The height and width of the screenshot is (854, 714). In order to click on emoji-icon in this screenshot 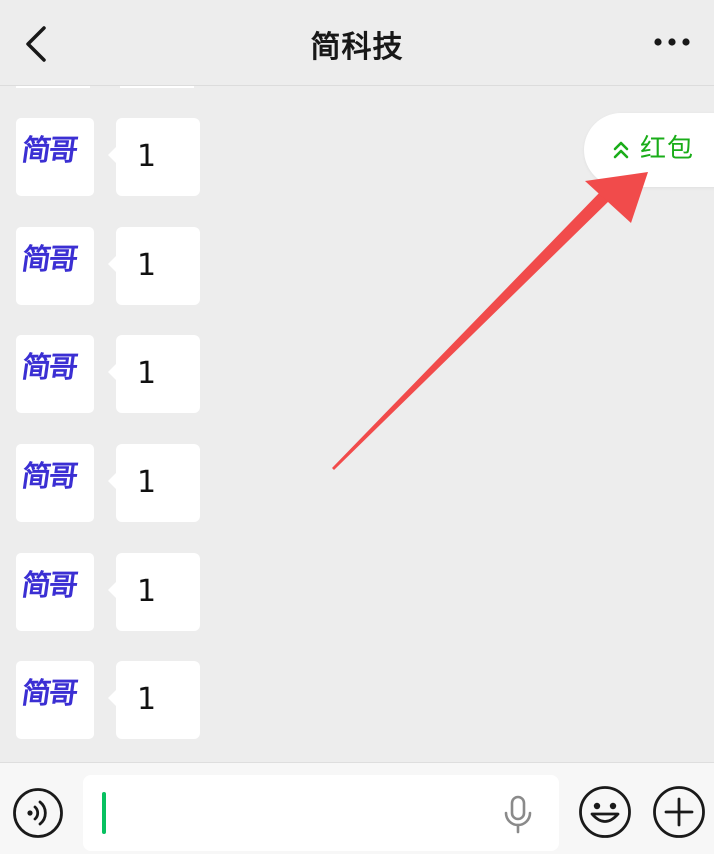, I will do `click(605, 812)`.